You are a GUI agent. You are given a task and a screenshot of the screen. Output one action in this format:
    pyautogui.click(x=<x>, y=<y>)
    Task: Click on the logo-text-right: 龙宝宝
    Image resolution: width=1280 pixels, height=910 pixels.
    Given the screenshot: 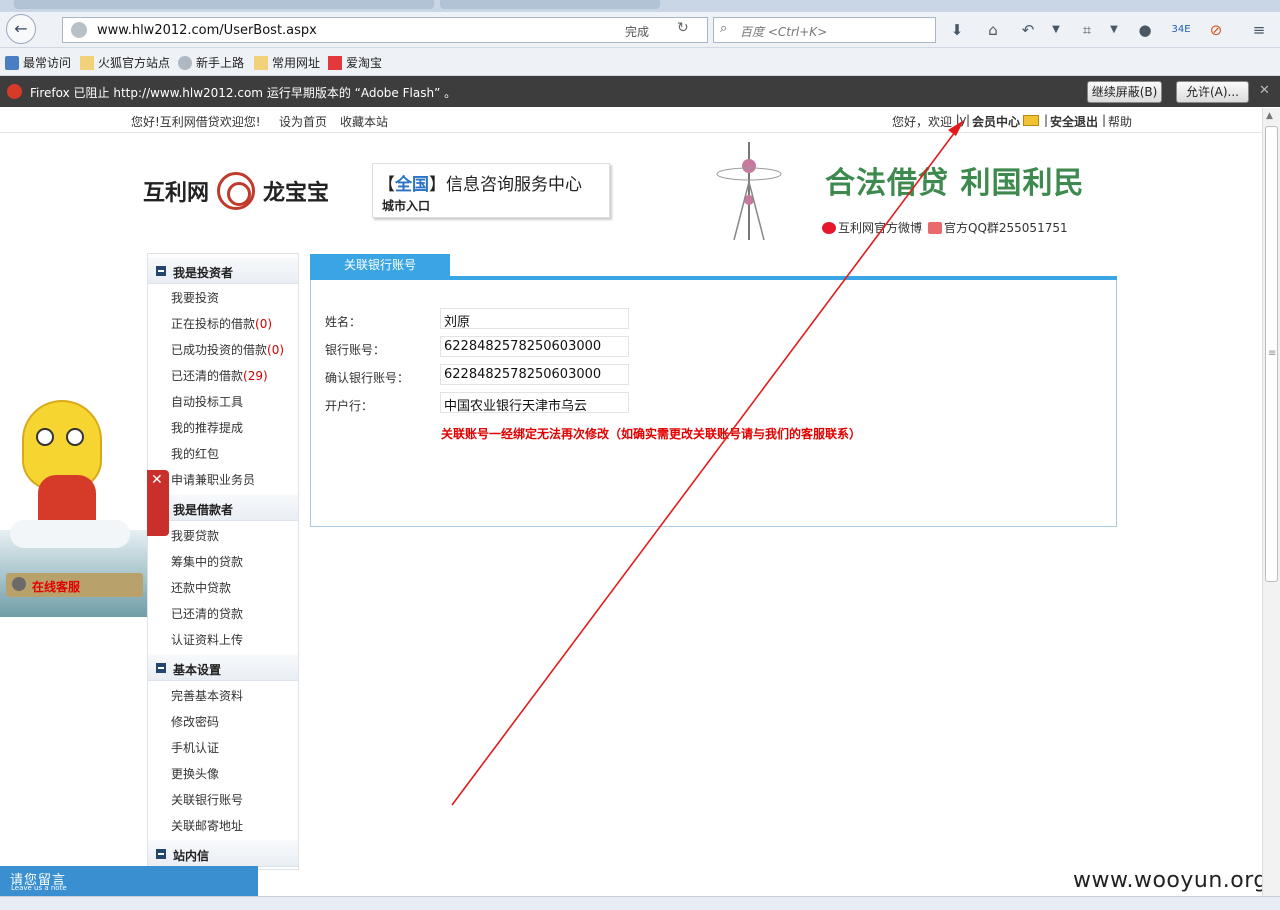 What is the action you would take?
    pyautogui.click(x=296, y=192)
    